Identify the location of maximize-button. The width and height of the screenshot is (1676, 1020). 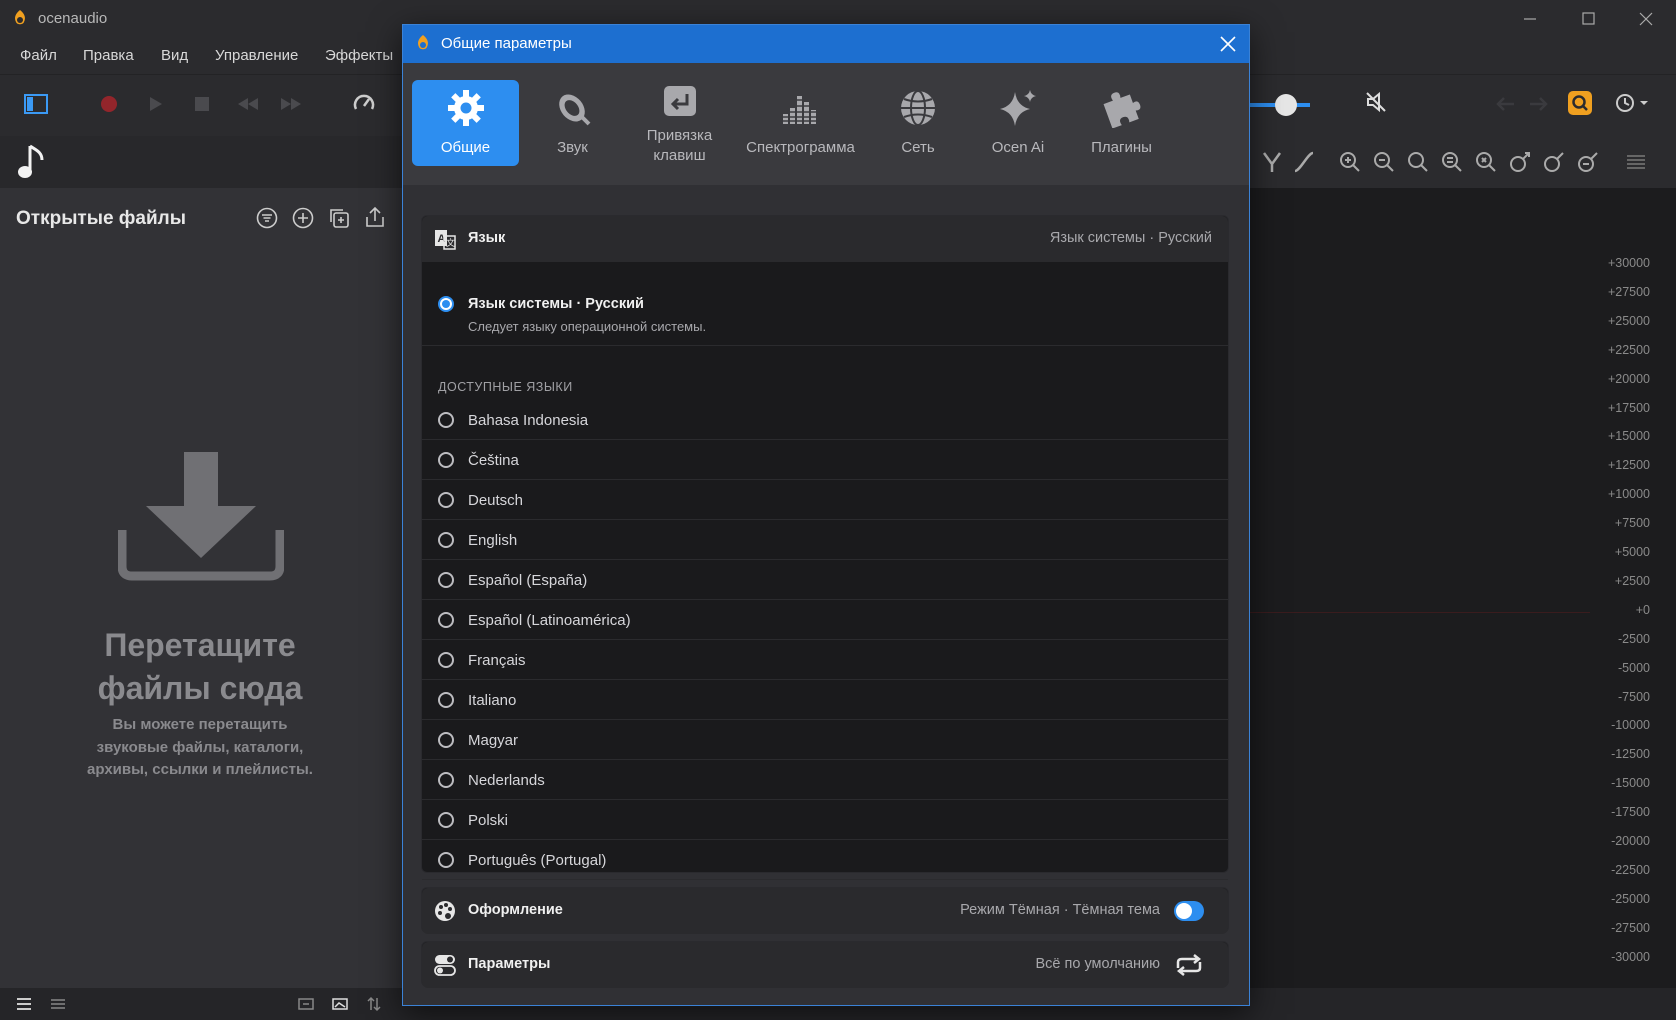
(1588, 19).